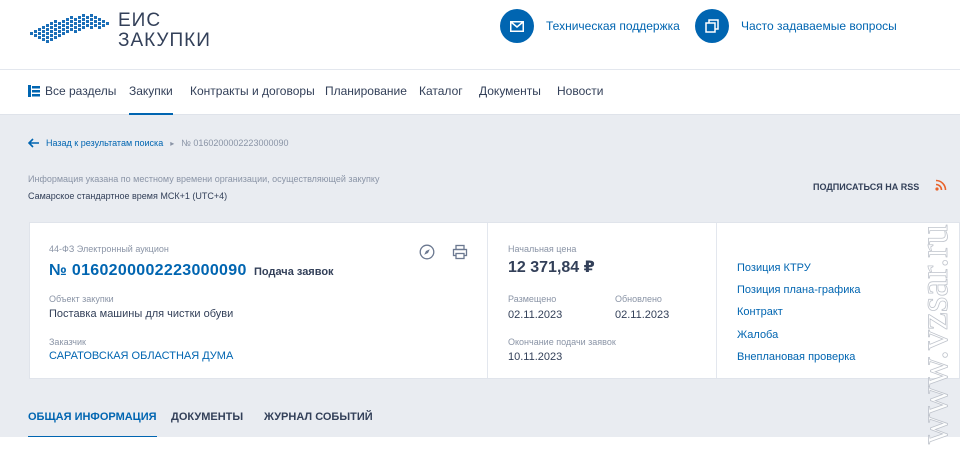 This screenshot has width=960, height=460. What do you see at coordinates (580, 92) in the screenshot?
I see `nav-news: Новости` at bounding box center [580, 92].